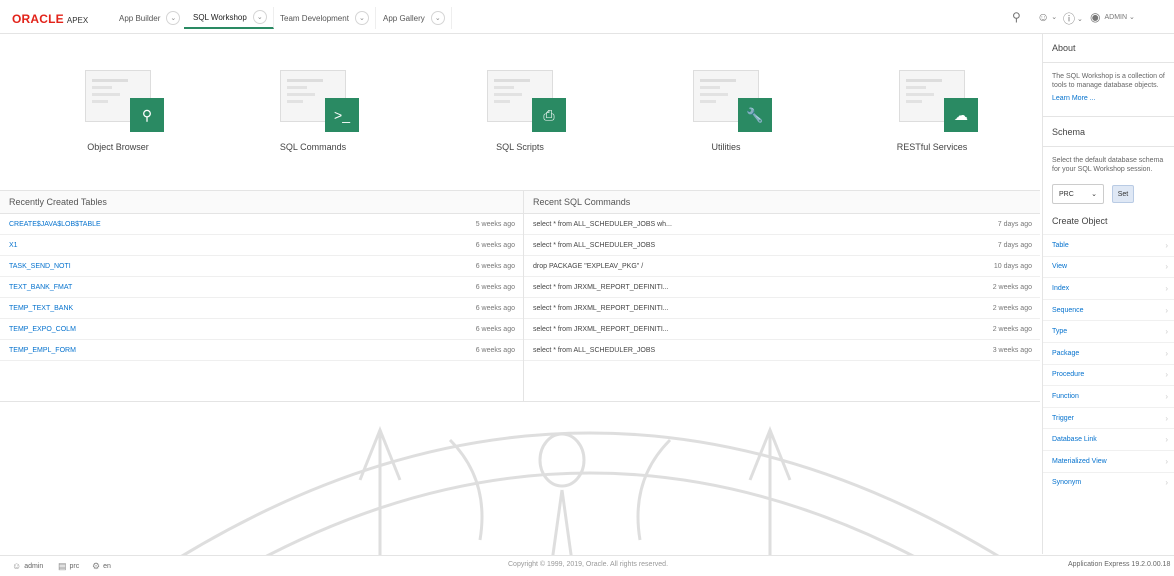  What do you see at coordinates (261, 245) in the screenshot?
I see `table-row: X1 6 weeks ago` at bounding box center [261, 245].